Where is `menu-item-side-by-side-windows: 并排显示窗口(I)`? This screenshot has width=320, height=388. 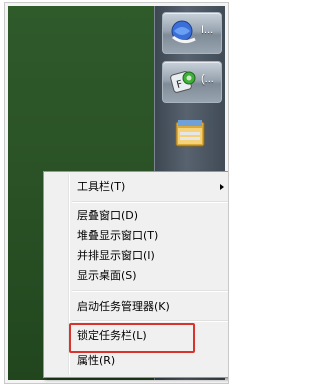
menu-item-side-by-side-windows: 并排显示窗口(I) is located at coordinates (150, 256).